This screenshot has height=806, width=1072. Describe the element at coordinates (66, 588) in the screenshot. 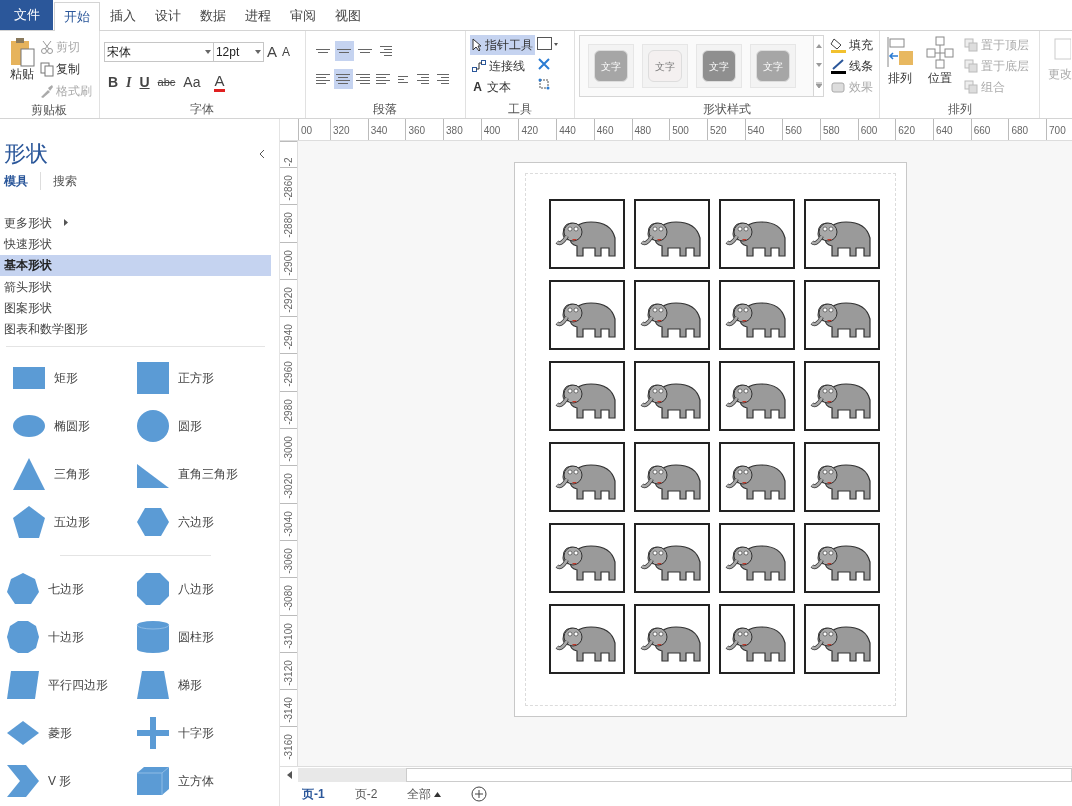

I see `shape-label: 七边形` at that location.